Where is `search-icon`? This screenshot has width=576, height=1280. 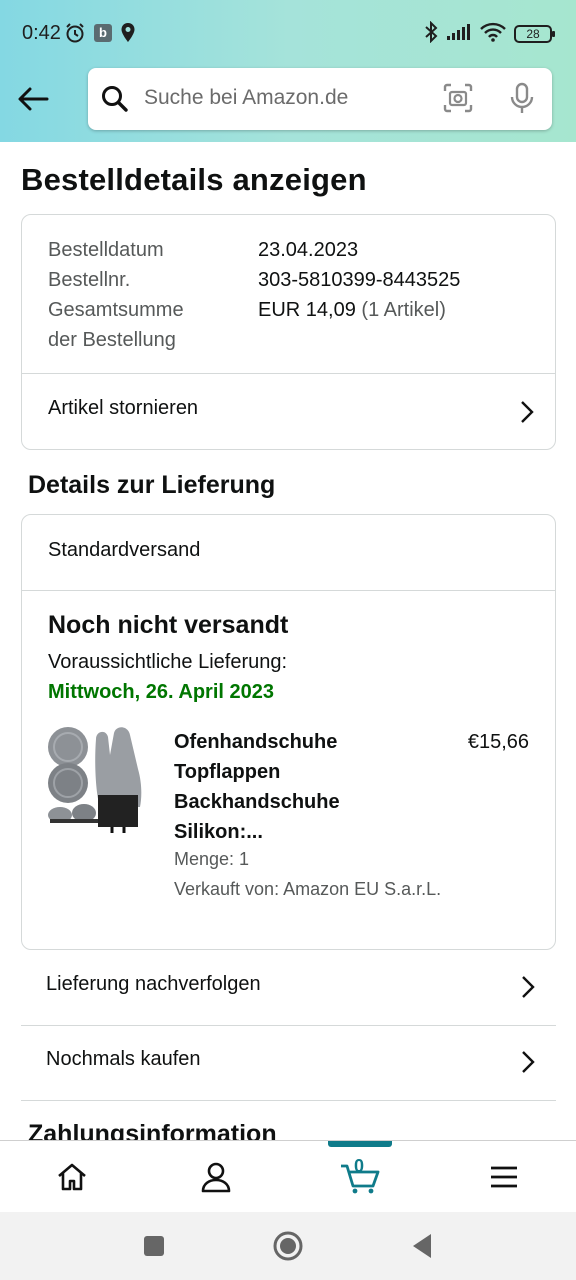
search-icon is located at coordinates (115, 99).